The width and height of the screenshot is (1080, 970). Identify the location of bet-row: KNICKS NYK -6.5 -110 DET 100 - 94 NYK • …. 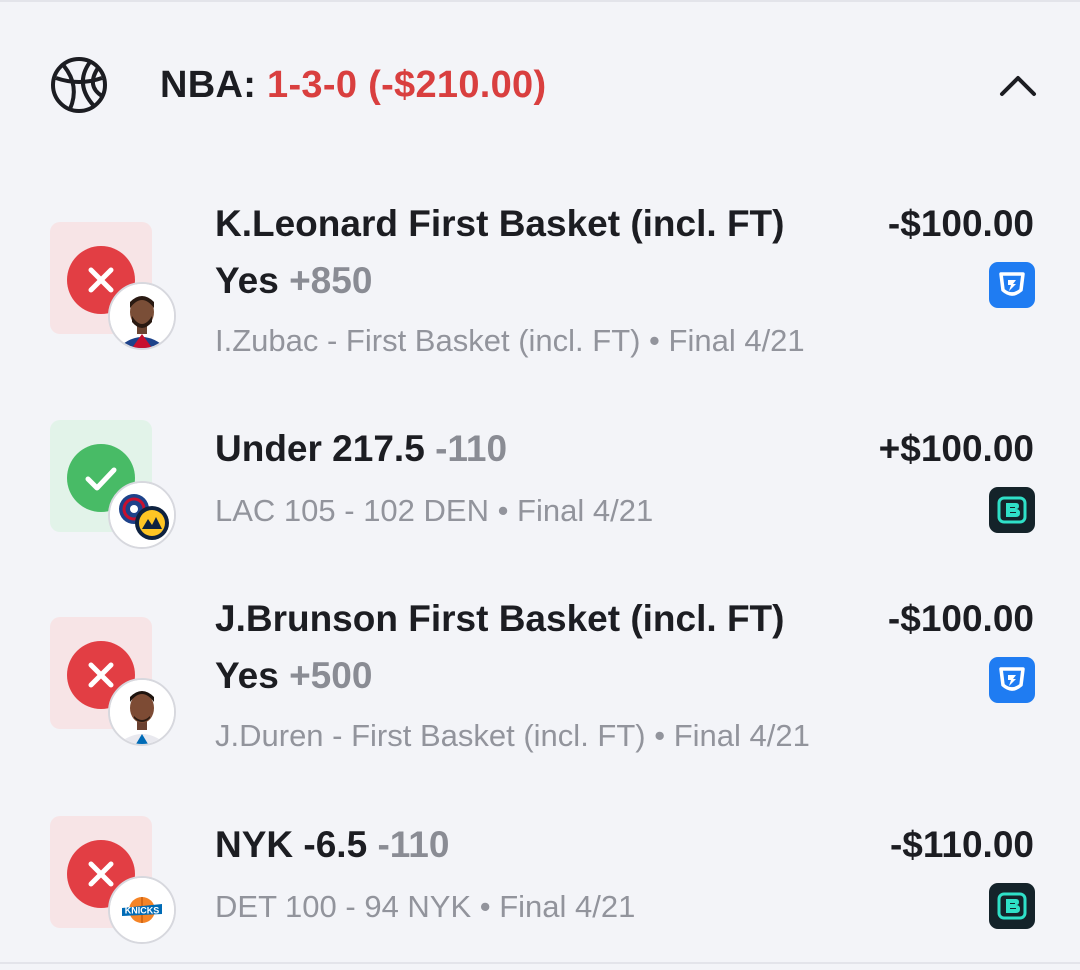
(540, 881).